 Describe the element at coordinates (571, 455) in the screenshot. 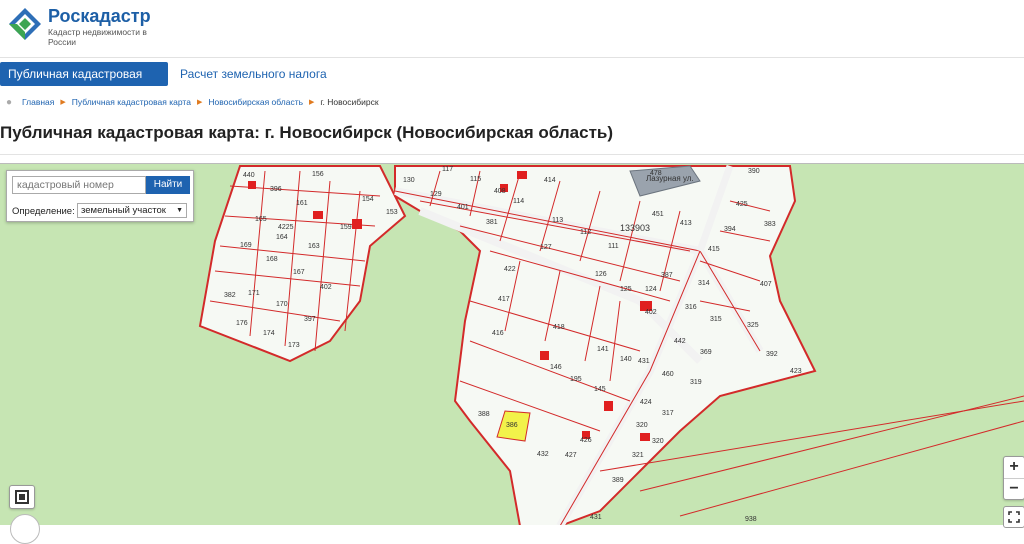

I see `svg-text: 427` at that location.